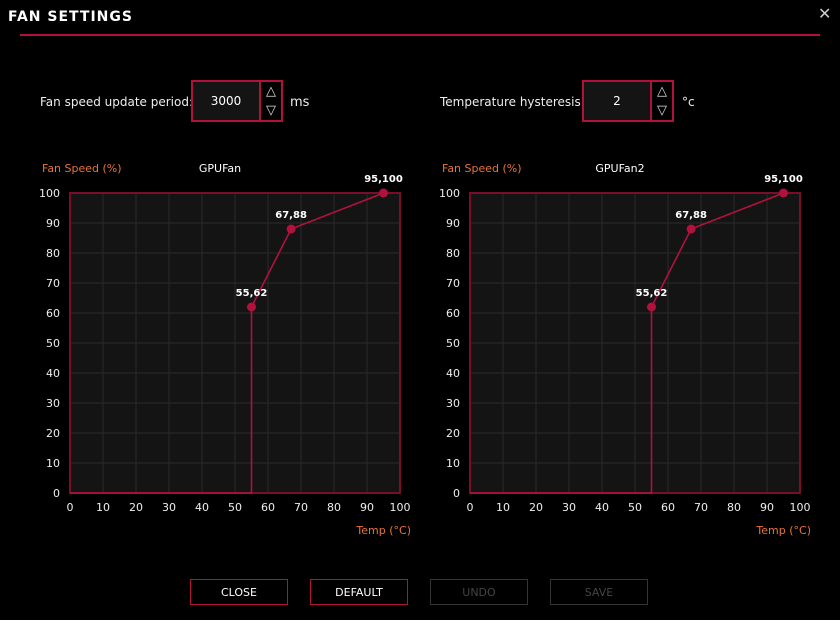  I want to click on hysteresis-unit: °c, so click(688, 102).